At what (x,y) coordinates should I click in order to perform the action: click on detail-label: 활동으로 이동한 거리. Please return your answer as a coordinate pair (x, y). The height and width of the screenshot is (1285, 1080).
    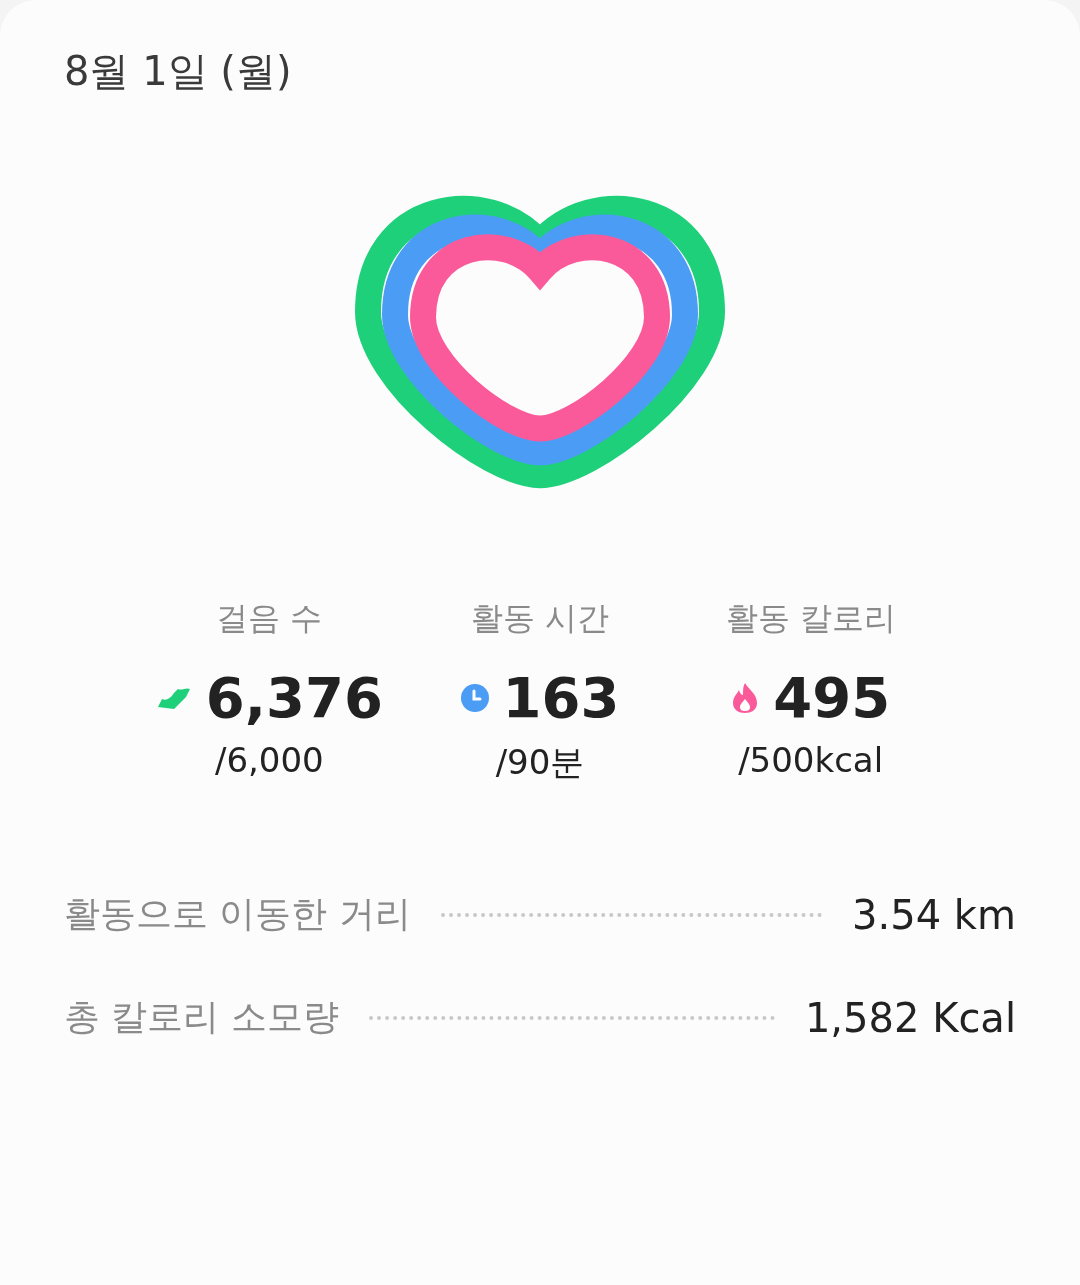
    Looking at the image, I should click on (237, 914).